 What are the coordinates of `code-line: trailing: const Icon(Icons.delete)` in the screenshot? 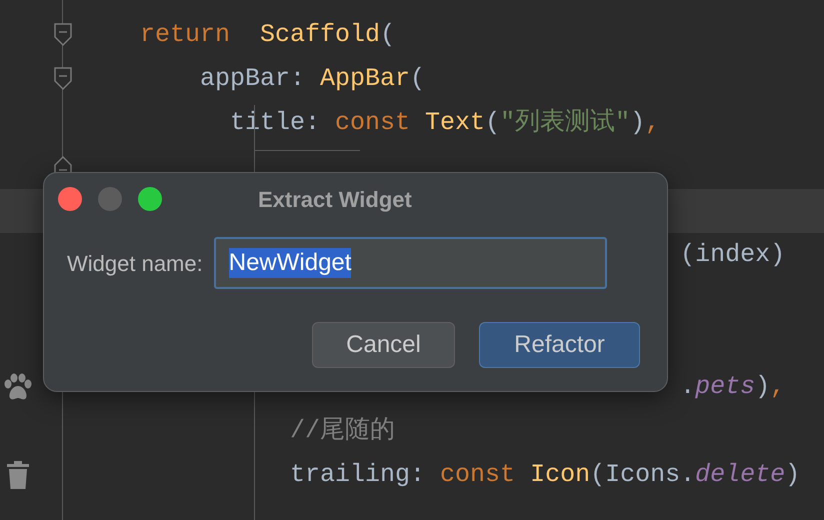 It's located at (545, 475).